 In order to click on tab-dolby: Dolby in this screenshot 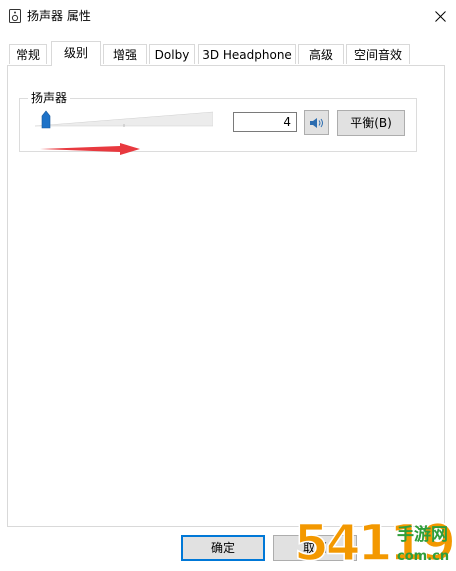, I will do `click(172, 54)`.